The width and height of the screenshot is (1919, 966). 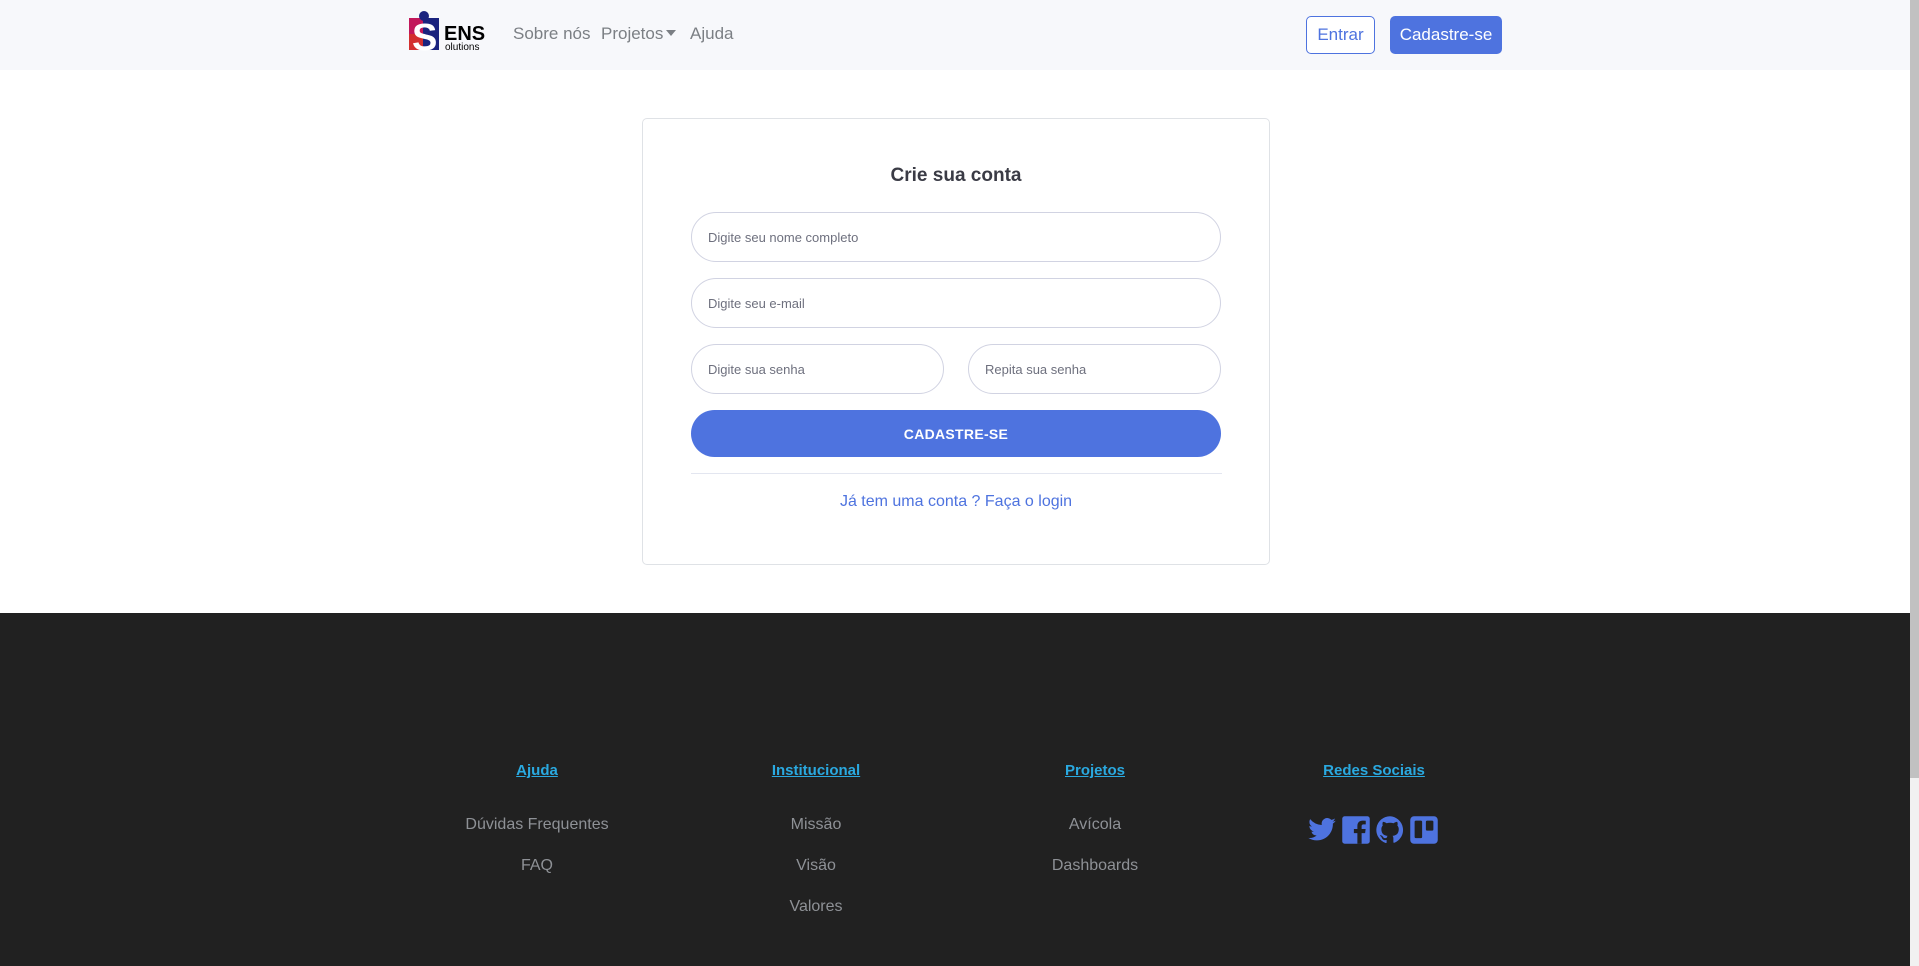 What do you see at coordinates (956, 473) in the screenshot?
I see `divider` at bounding box center [956, 473].